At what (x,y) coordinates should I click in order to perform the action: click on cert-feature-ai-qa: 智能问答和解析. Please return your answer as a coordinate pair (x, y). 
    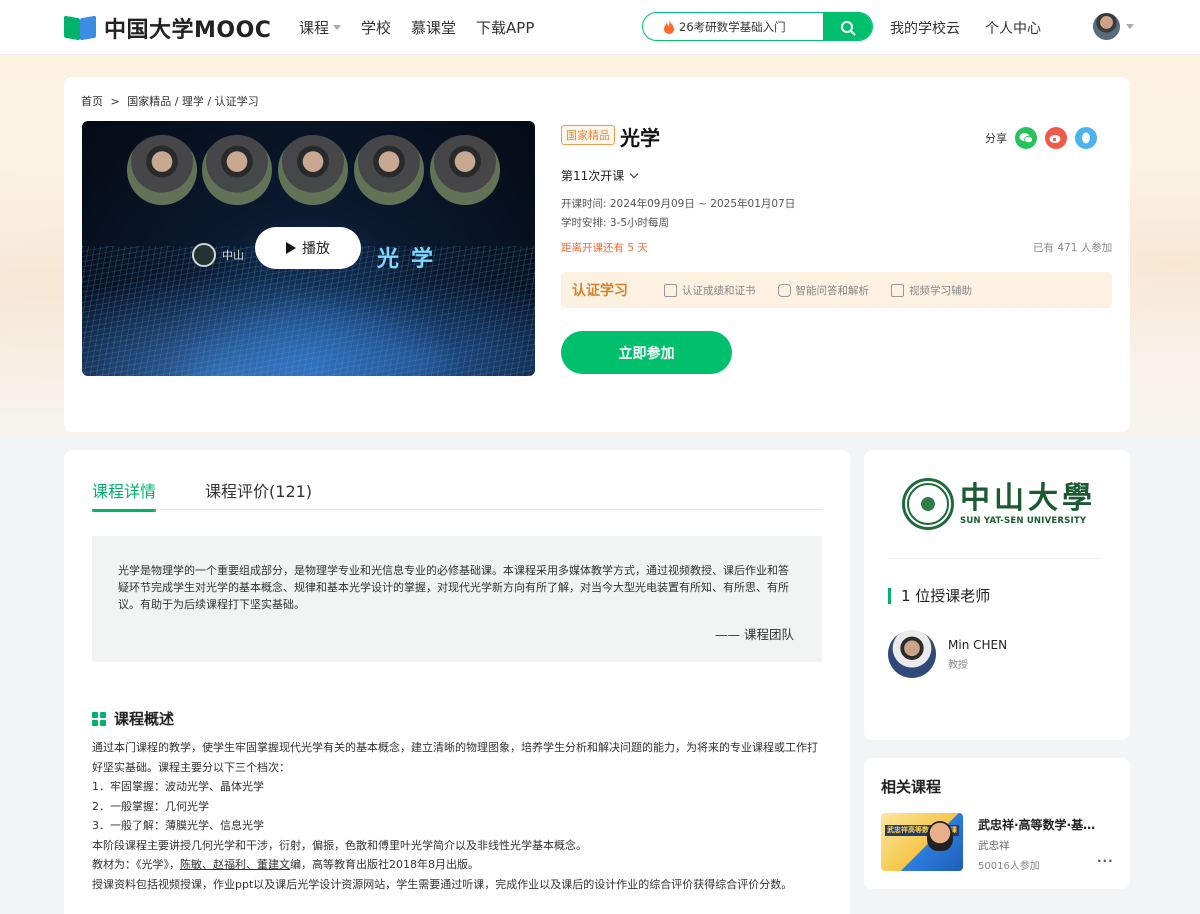
    Looking at the image, I should click on (823, 290).